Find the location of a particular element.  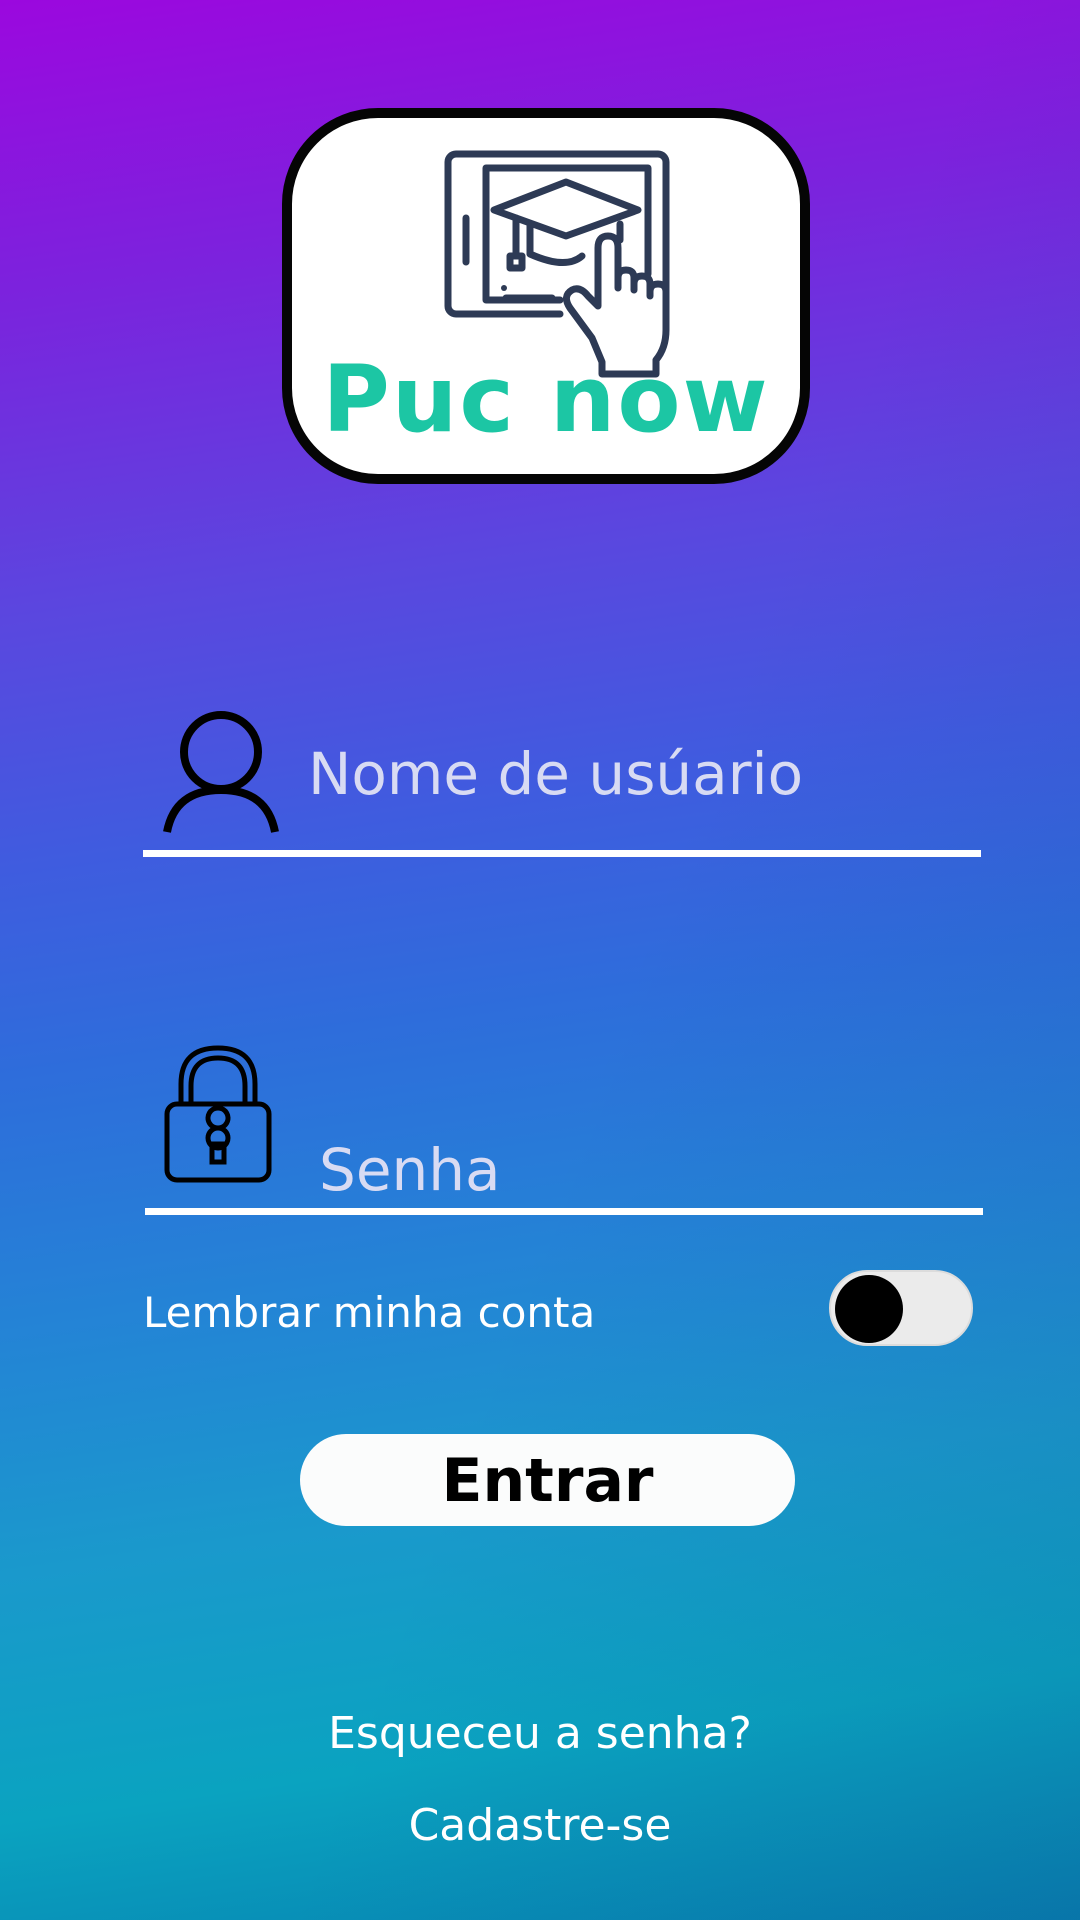

password-field is located at coordinates (564, 1130).